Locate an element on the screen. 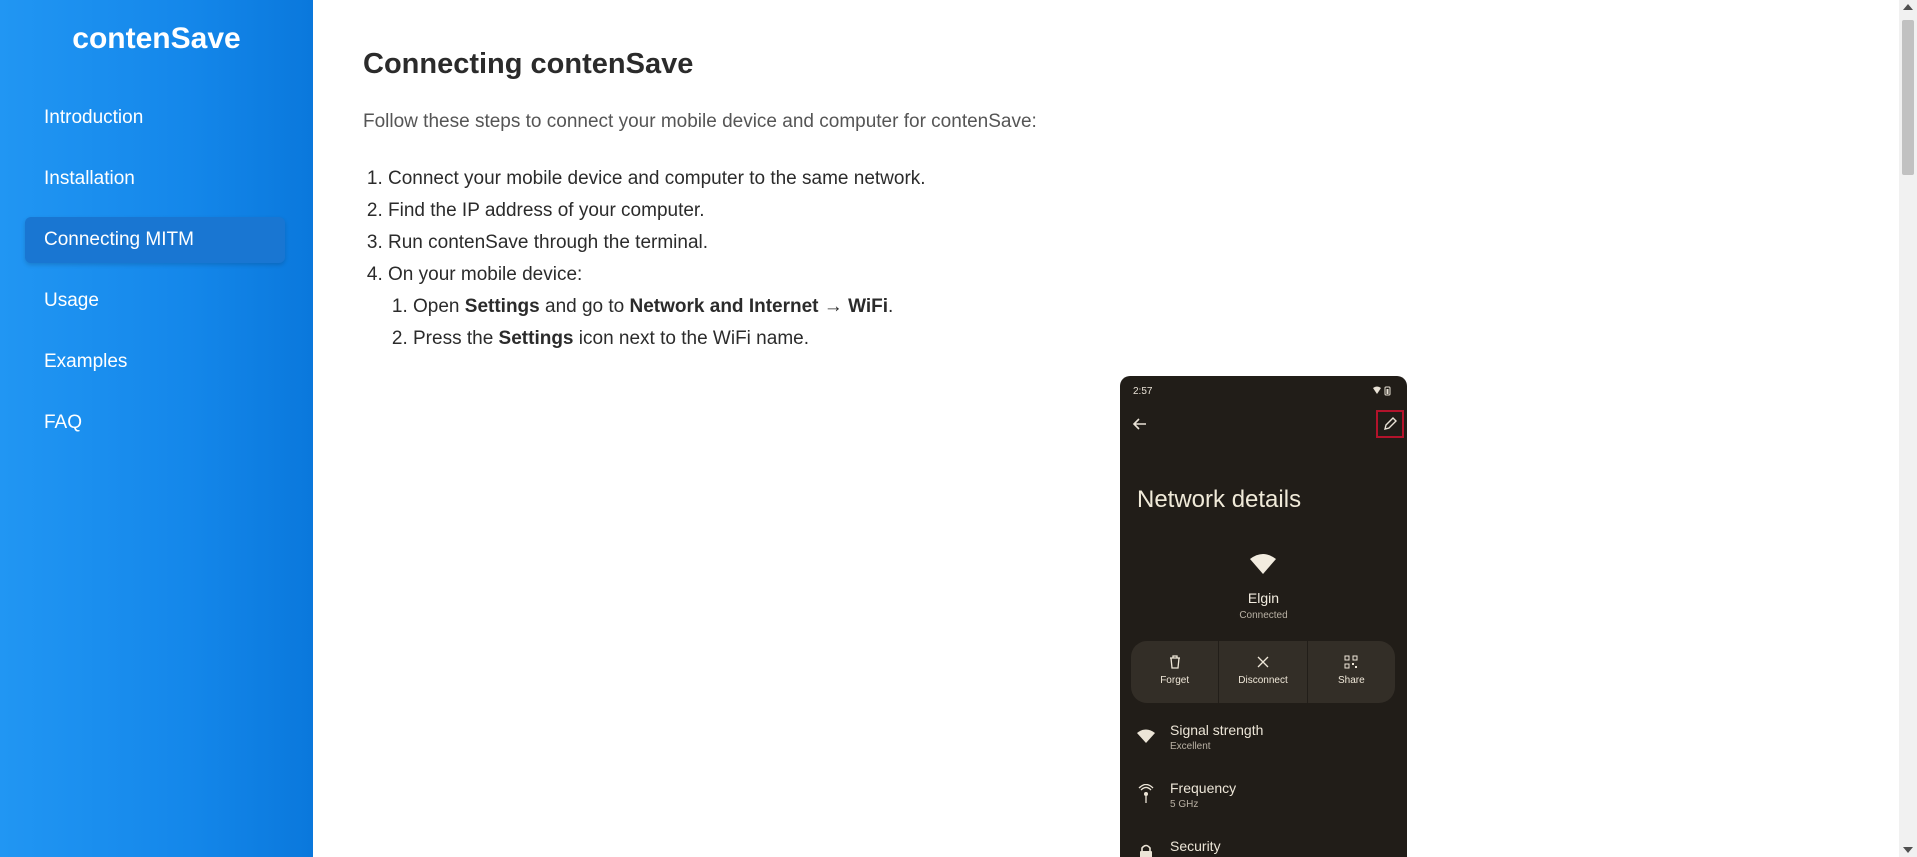  status-icons is located at coordinates (1383, 392).